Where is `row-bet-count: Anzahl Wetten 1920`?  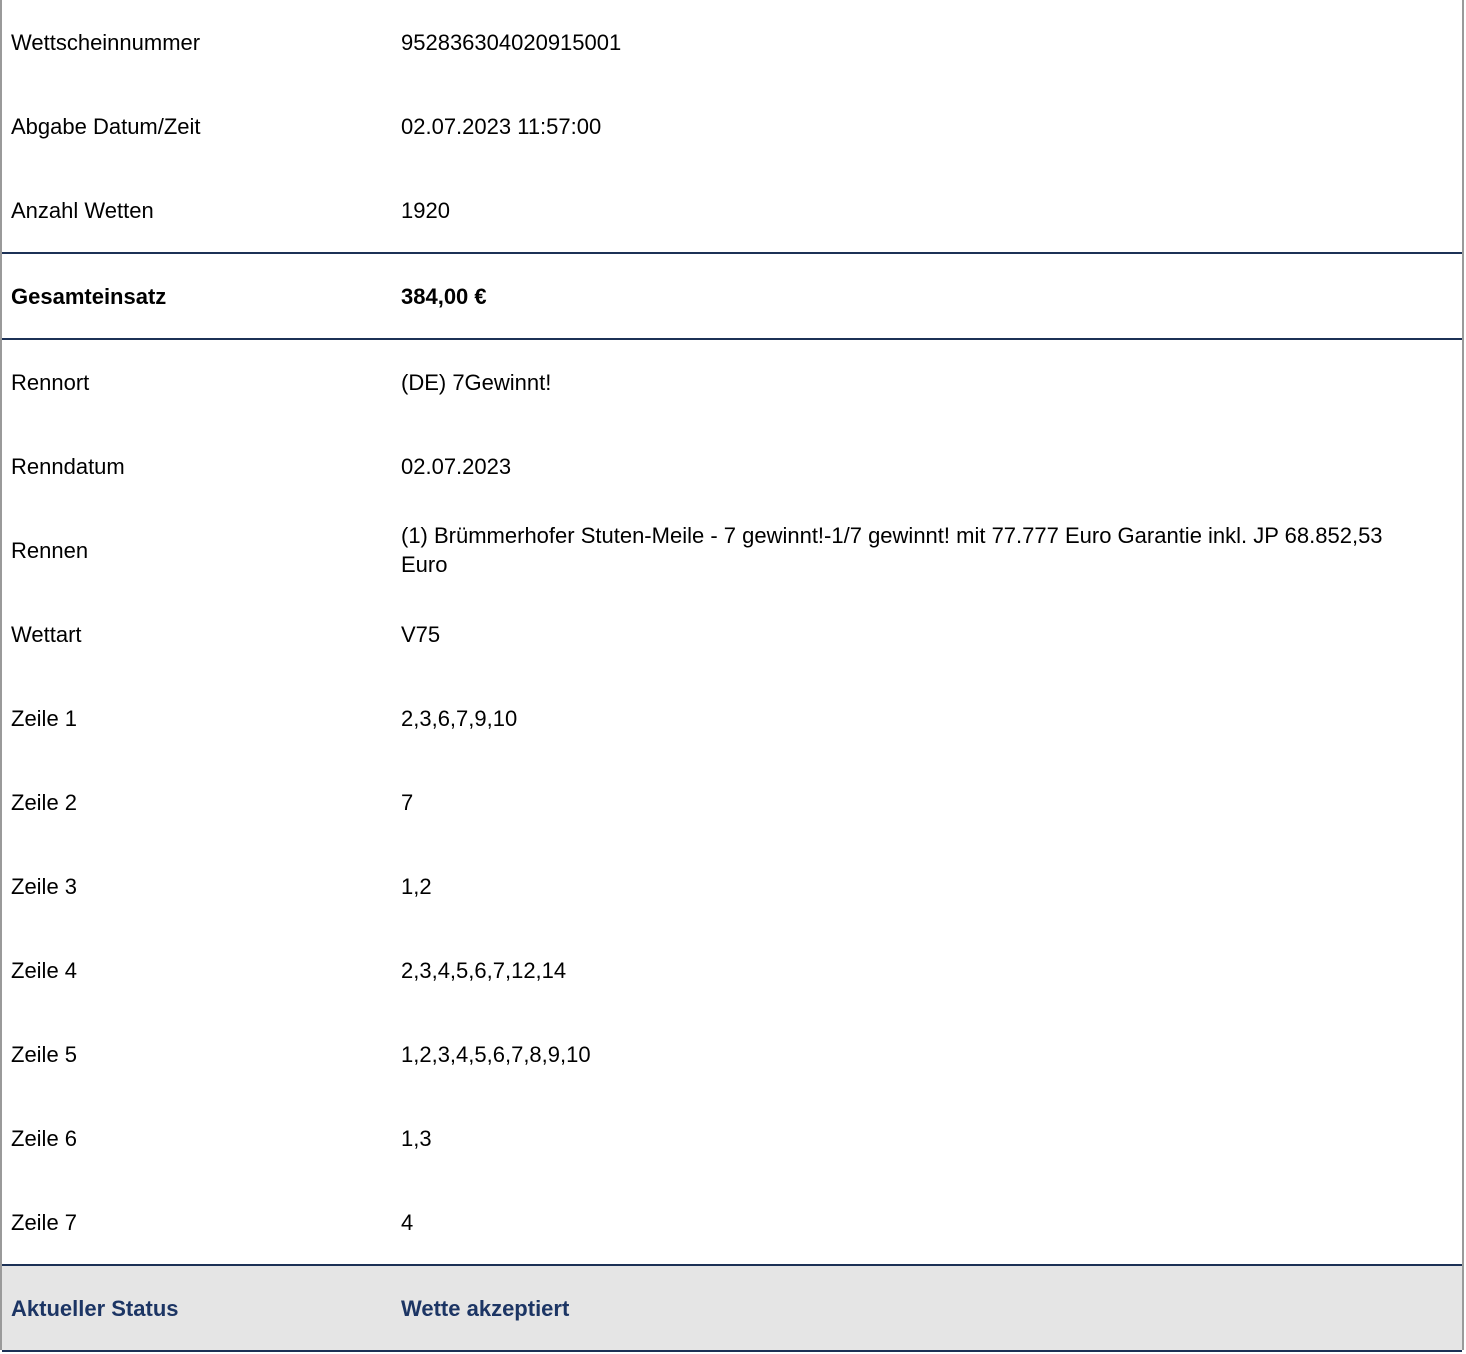
row-bet-count: Anzahl Wetten 1920 is located at coordinates (732, 210).